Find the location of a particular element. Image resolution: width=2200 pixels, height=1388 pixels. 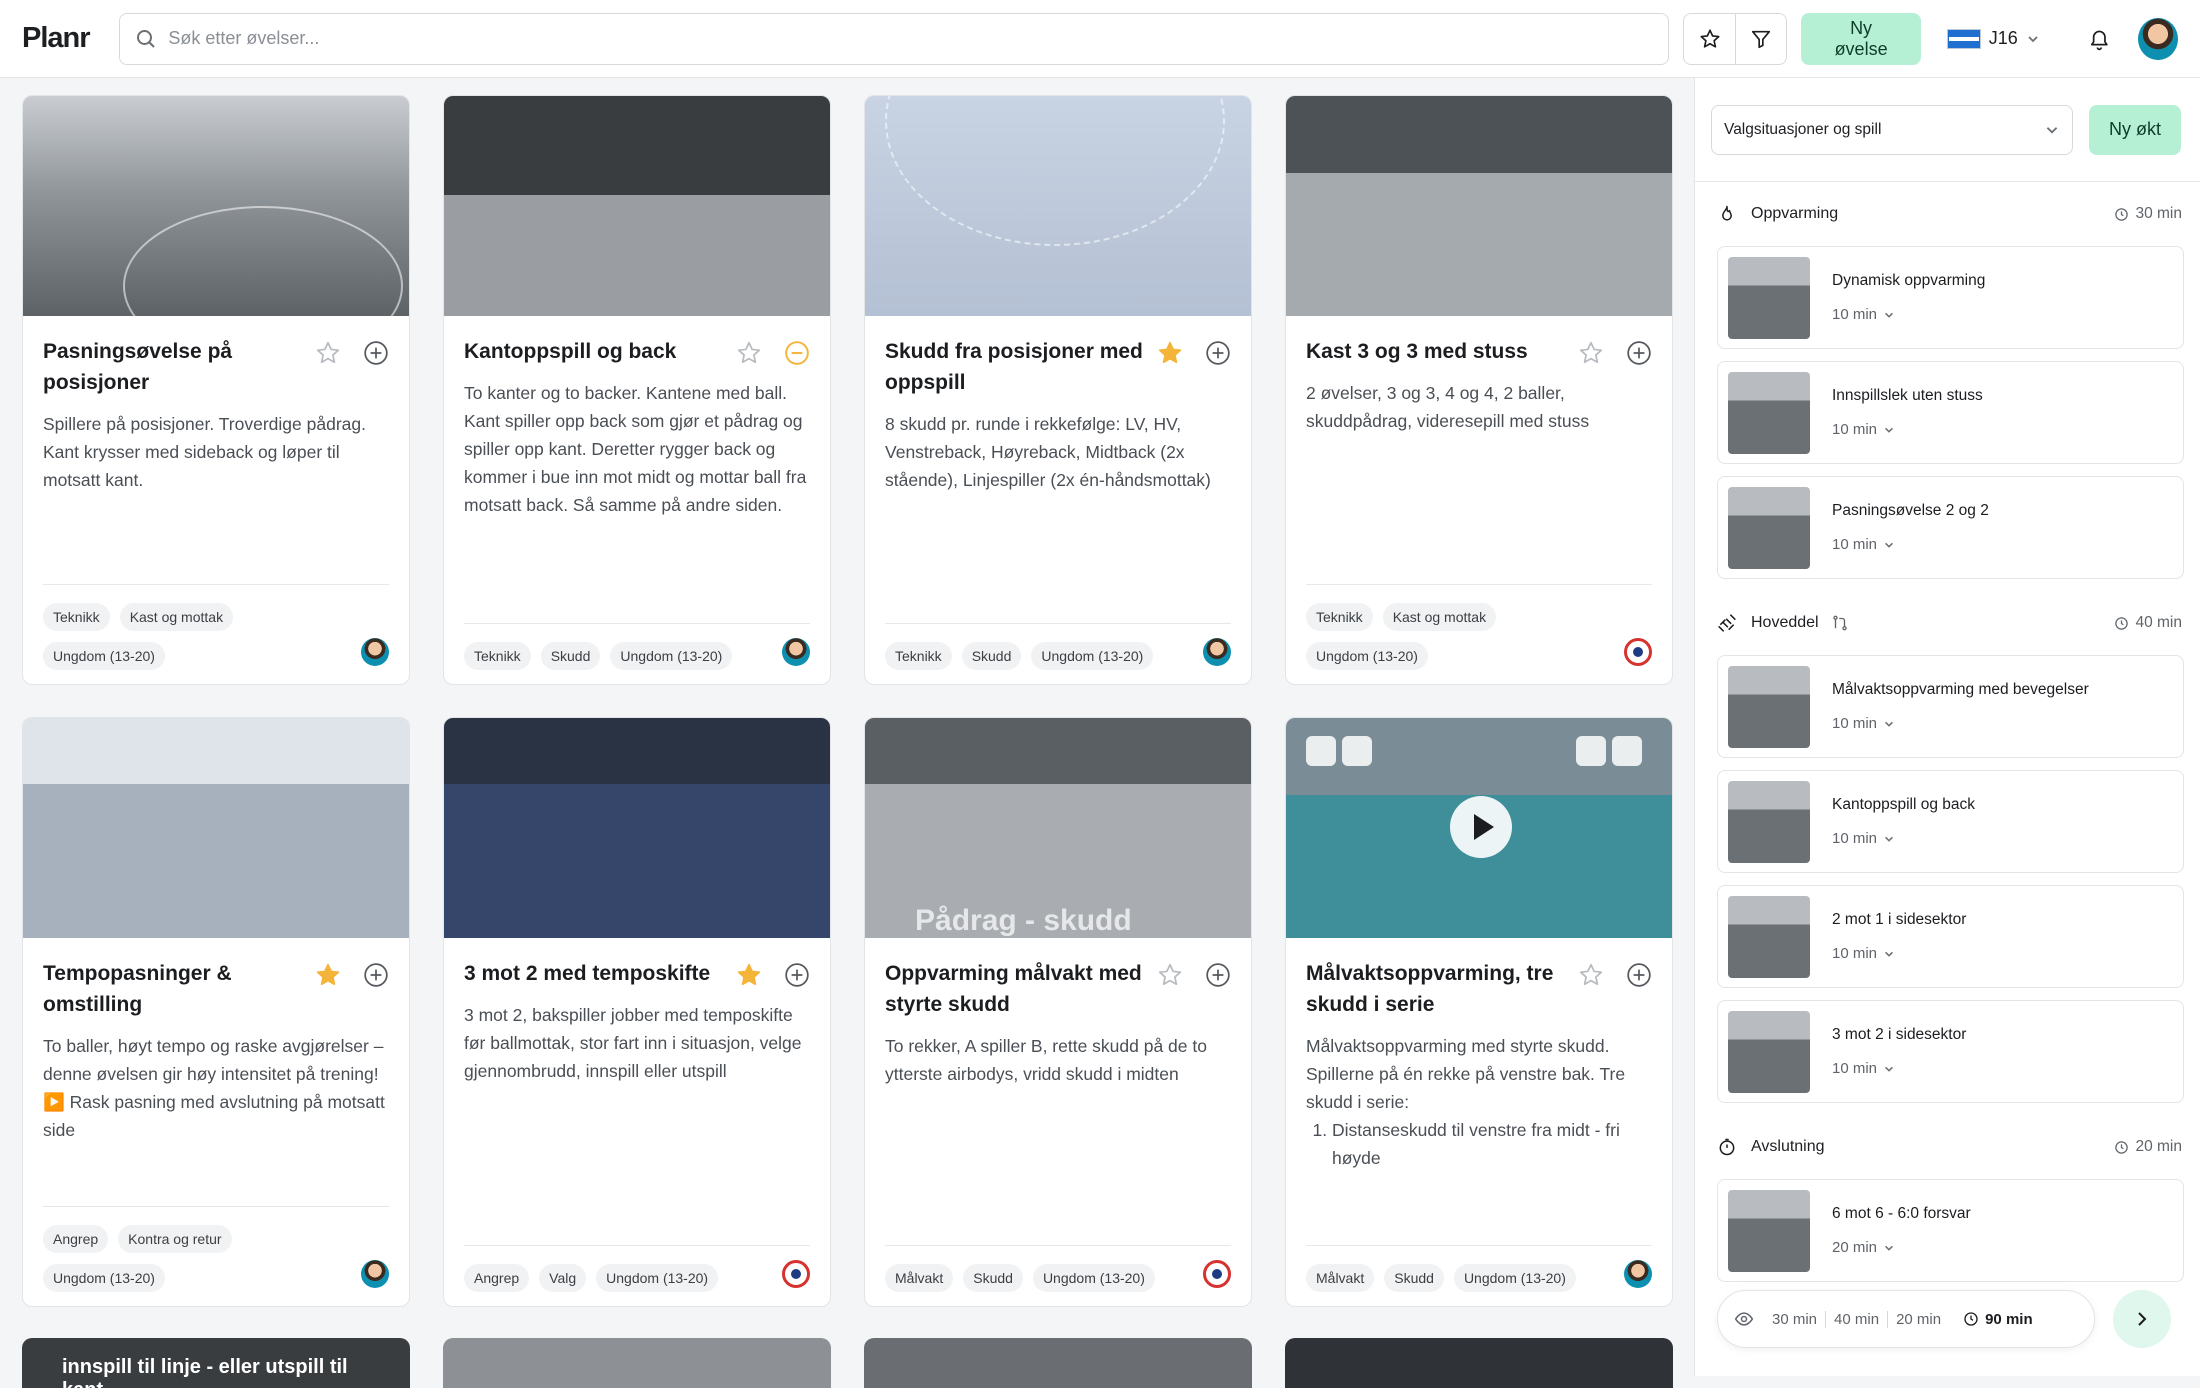

duration-dropdown: 20 min is located at coordinates (1901, 1247).